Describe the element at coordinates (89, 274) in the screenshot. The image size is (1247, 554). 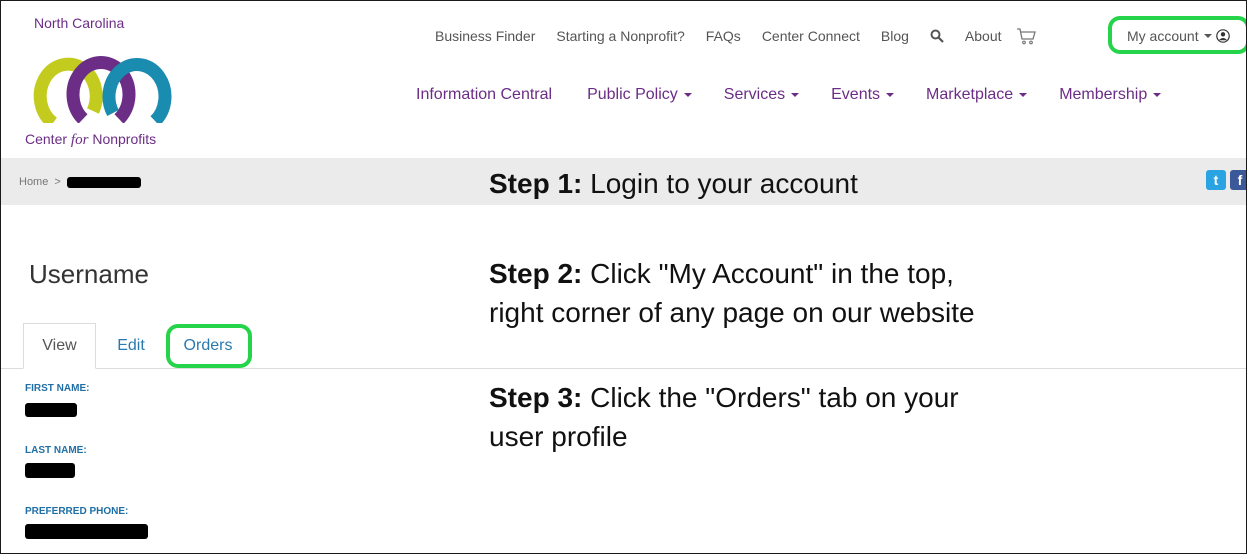
I see `page-title: Username` at that location.